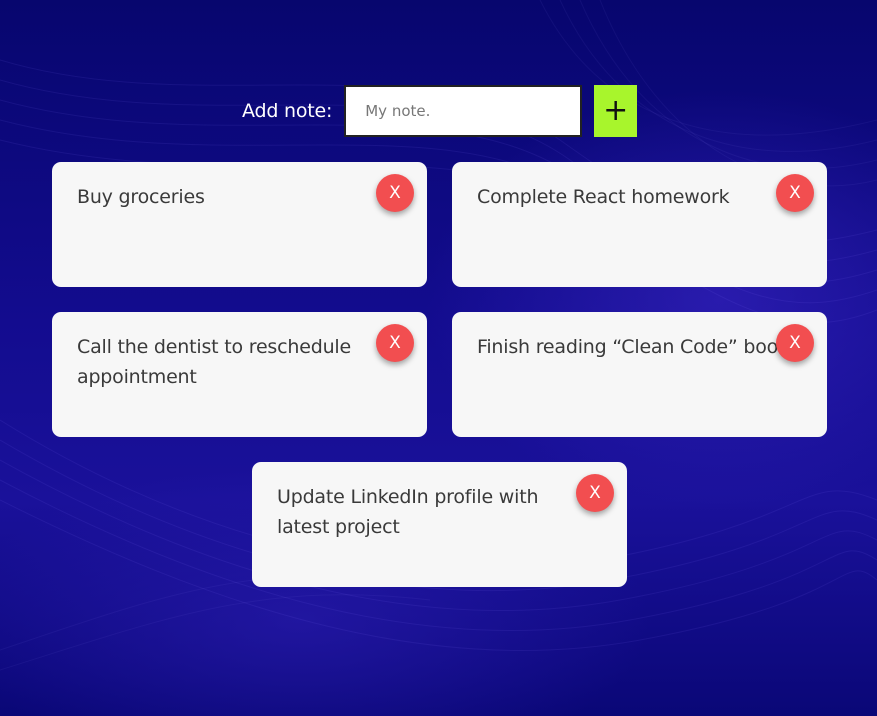  I want to click on add-note-button: +, so click(616, 111).